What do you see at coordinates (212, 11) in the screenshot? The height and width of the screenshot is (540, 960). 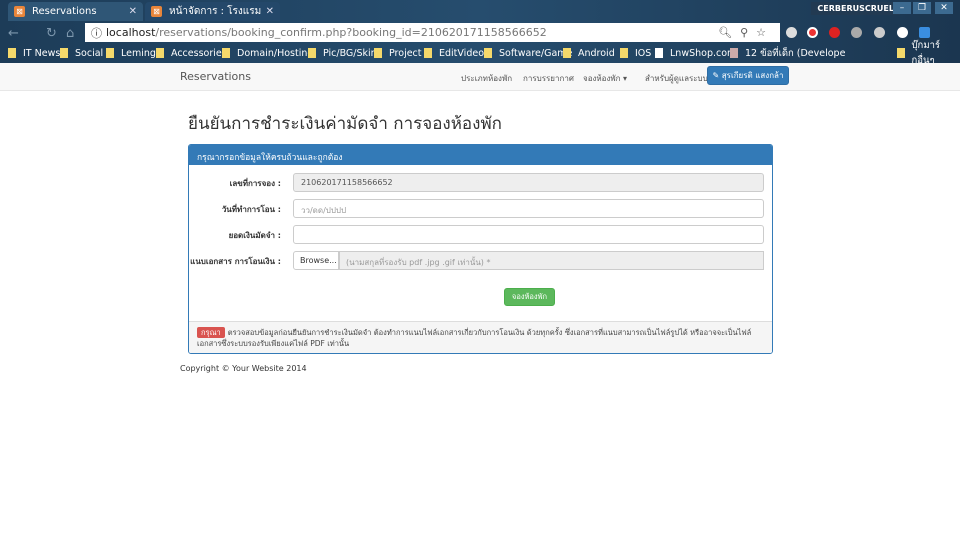 I see `tab-admin: ⊠ หน้าจัดการ : โรงแรม ✕` at bounding box center [212, 11].